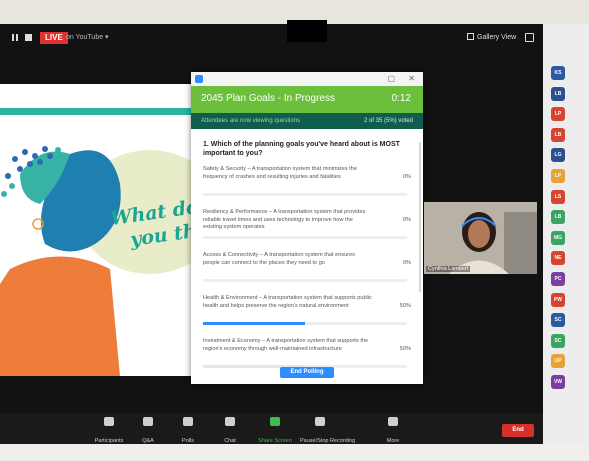 This screenshot has width=589, height=461. What do you see at coordinates (491, 38) in the screenshot?
I see `gallery-view-button: Gallery View` at bounding box center [491, 38].